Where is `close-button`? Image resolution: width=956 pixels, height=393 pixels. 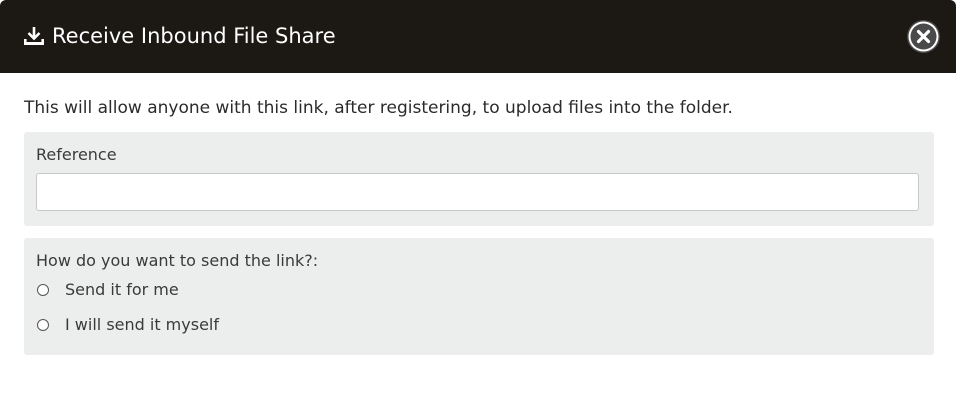
close-button is located at coordinates (923, 36).